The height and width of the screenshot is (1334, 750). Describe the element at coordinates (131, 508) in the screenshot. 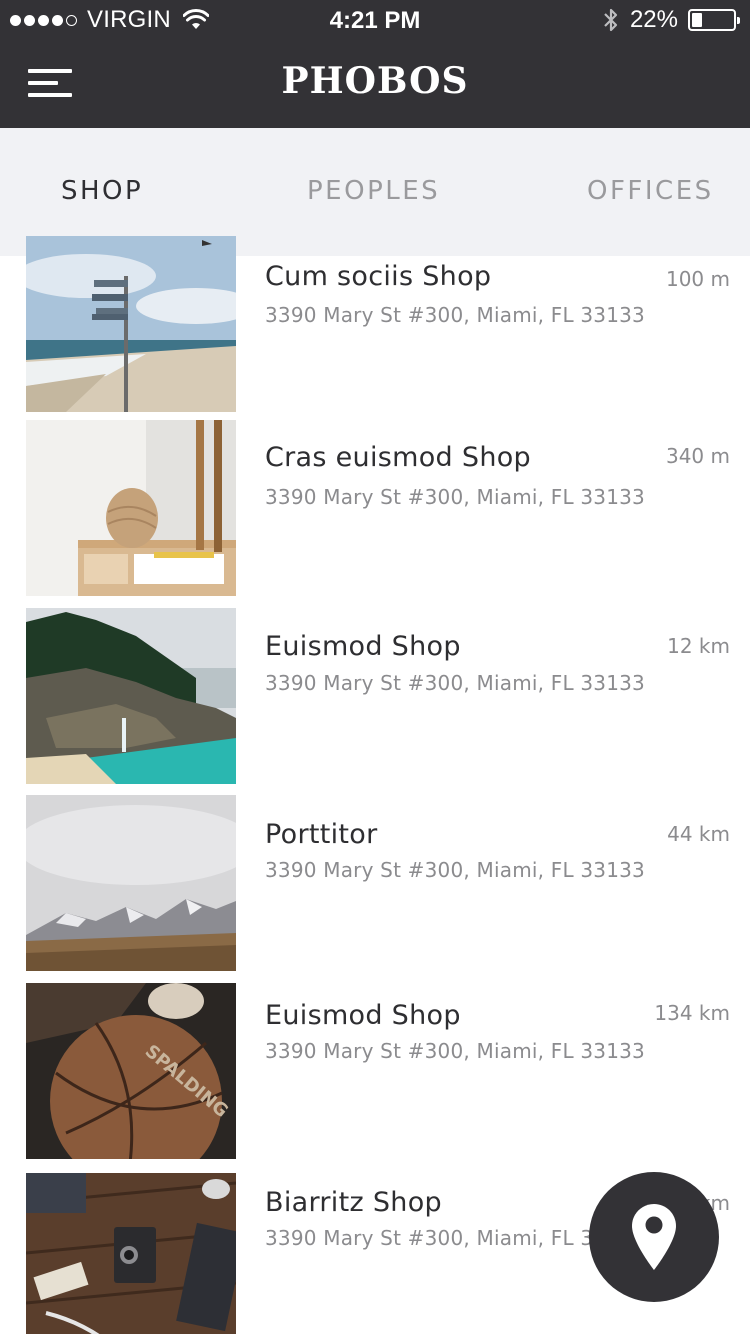

I see `interior-drawer-image` at that location.